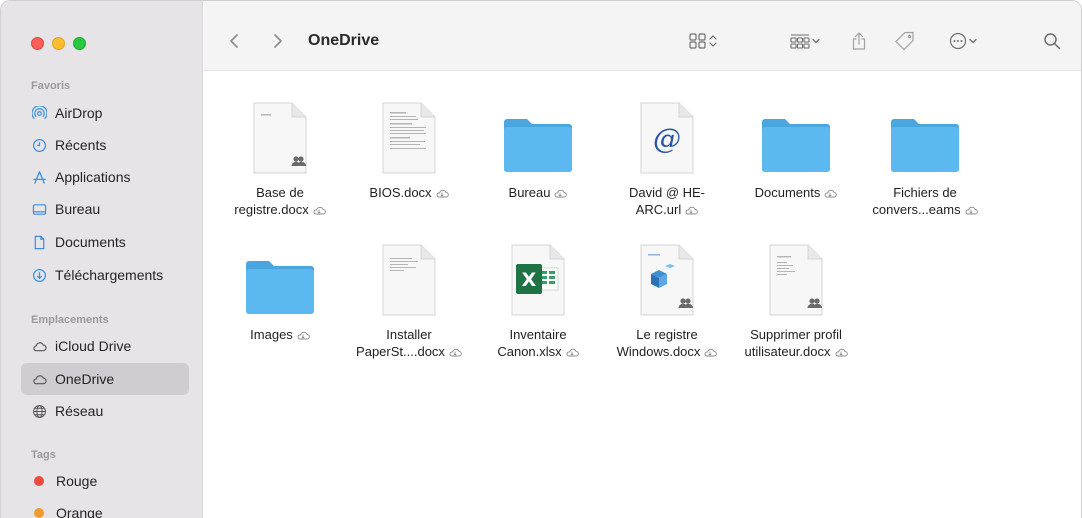 The image size is (1082, 518). I want to click on chevron-left-icon, so click(234, 41).